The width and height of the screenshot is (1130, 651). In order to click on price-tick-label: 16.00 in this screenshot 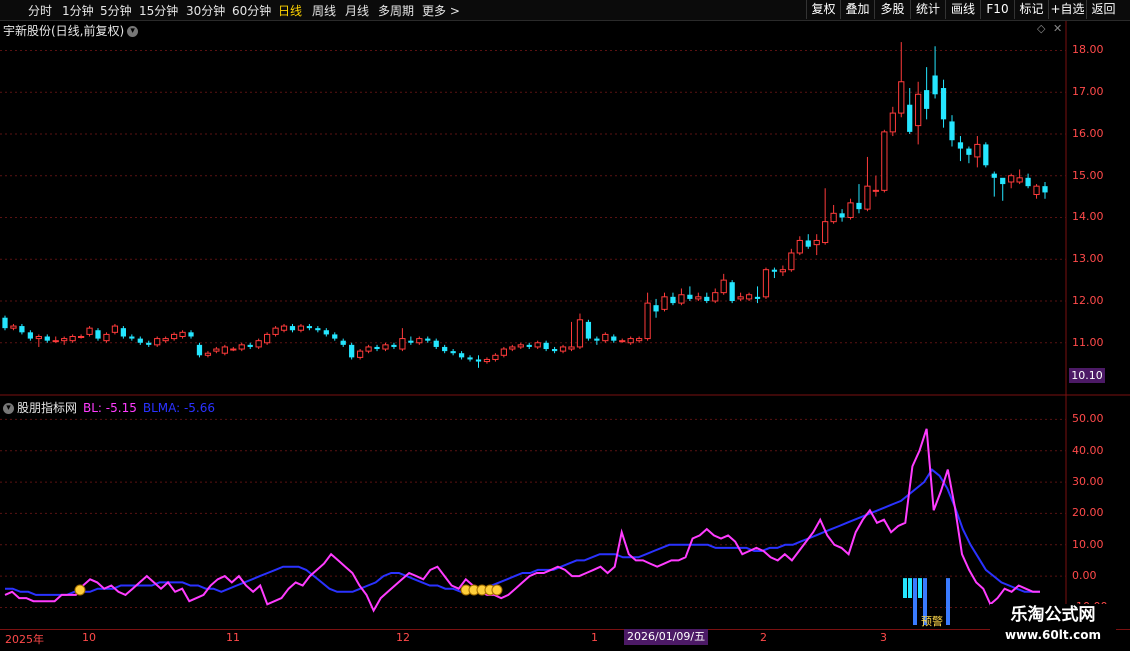, I will do `click(1088, 133)`.